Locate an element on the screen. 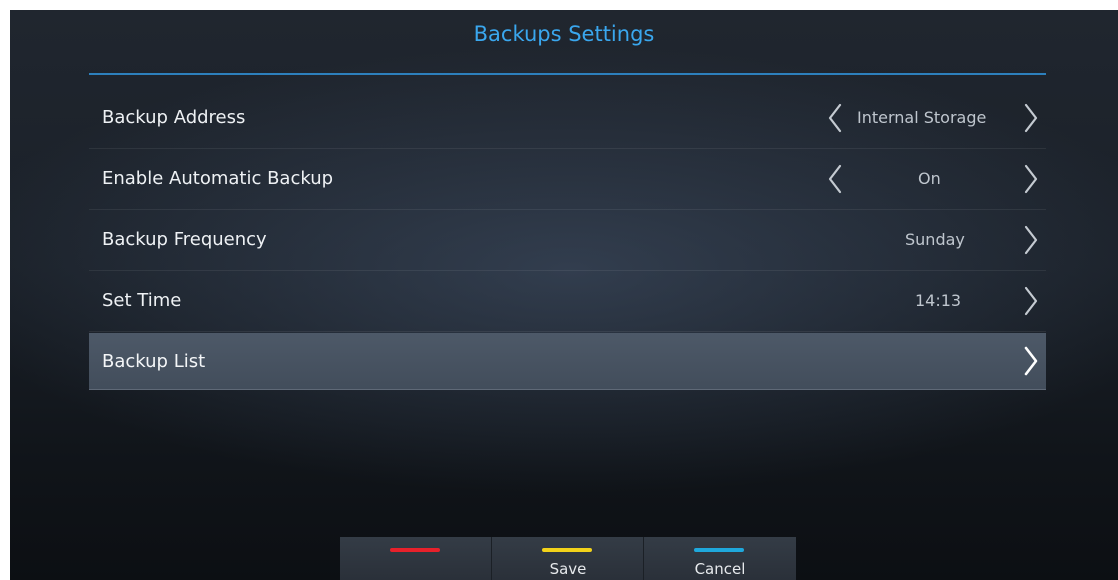 This screenshot has width=1118, height=580. setting-label: Backup Frequency is located at coordinates (184, 239).